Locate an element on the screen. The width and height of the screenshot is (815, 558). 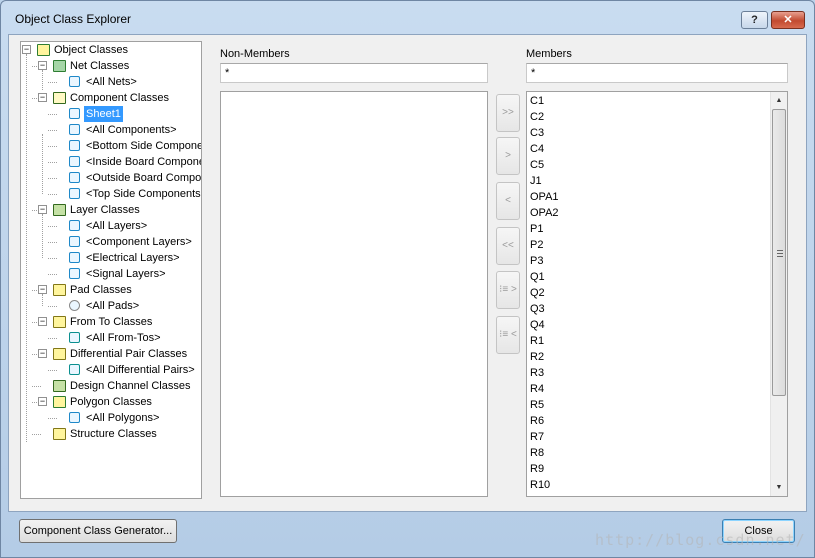
tree-item: − Polygon Classes is located at coordinates (111, 402).